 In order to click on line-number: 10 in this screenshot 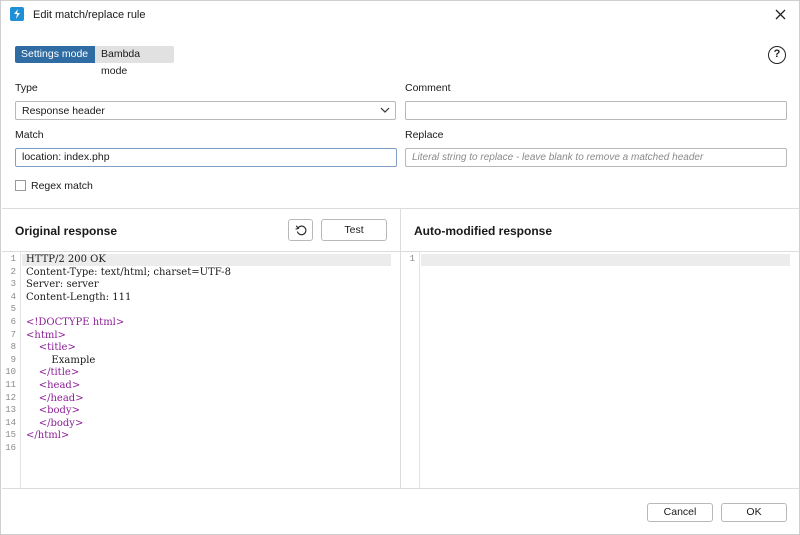, I will do `click(10, 372)`.